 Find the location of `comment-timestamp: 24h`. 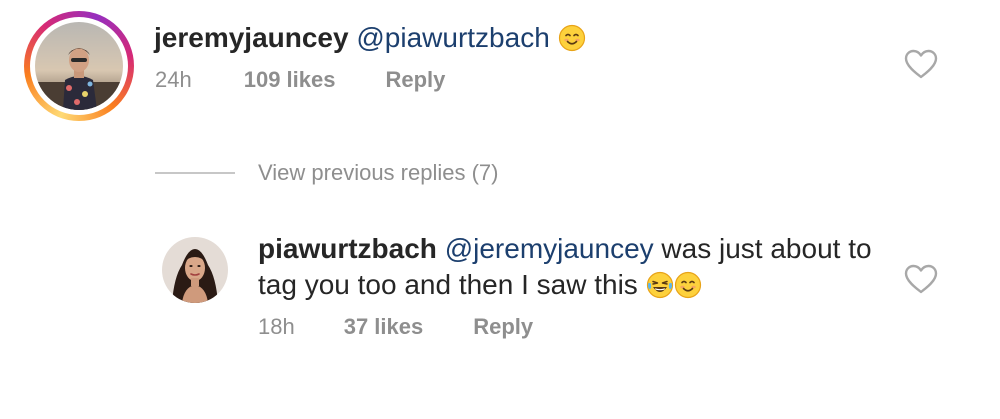

comment-timestamp: 24h is located at coordinates (173, 79).